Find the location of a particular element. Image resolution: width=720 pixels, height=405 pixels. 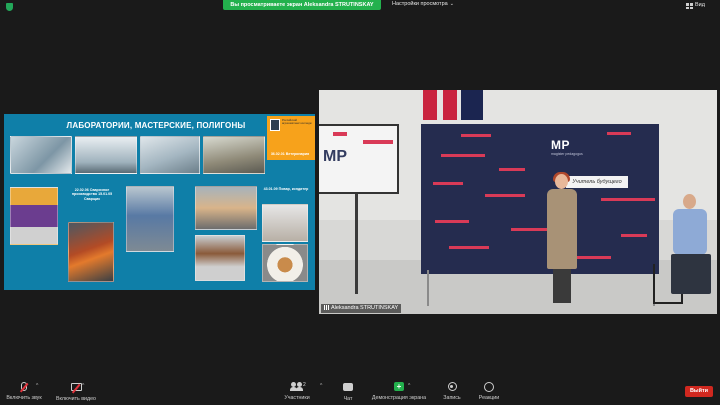

tv-logo: MP is located at coordinates (335, 156).